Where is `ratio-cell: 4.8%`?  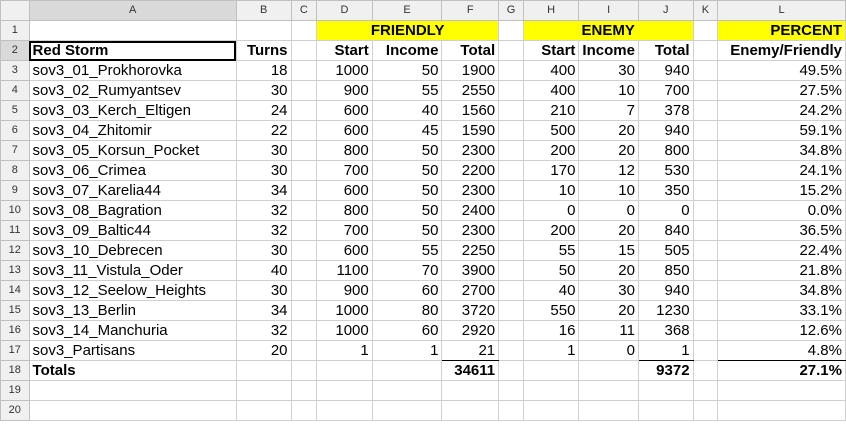 ratio-cell: 4.8% is located at coordinates (781, 350).